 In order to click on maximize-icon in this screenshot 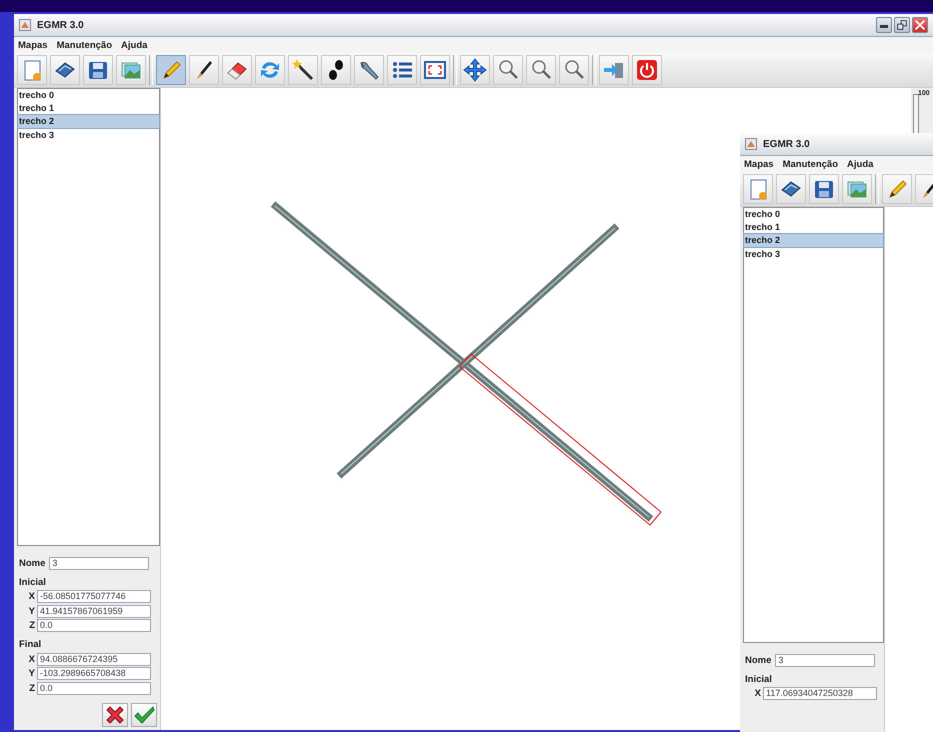, I will do `click(902, 25)`.